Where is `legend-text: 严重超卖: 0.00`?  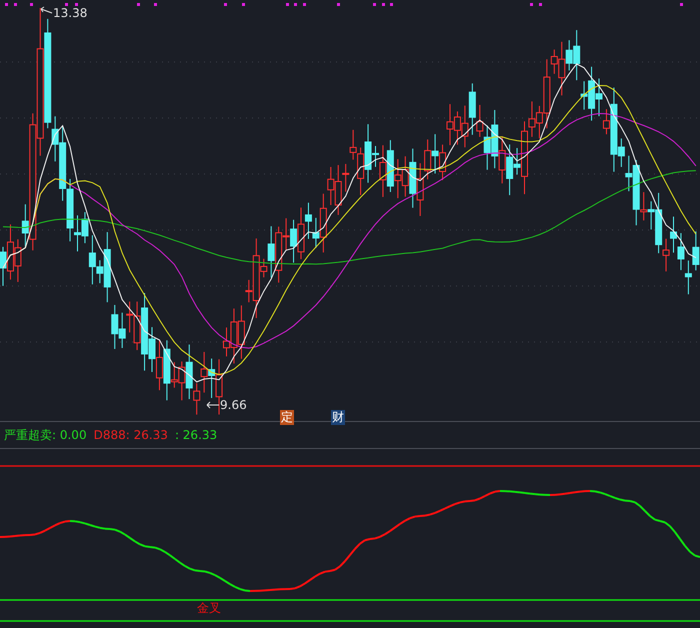 legend-text: 严重超卖: 0.00 is located at coordinates (45, 435).